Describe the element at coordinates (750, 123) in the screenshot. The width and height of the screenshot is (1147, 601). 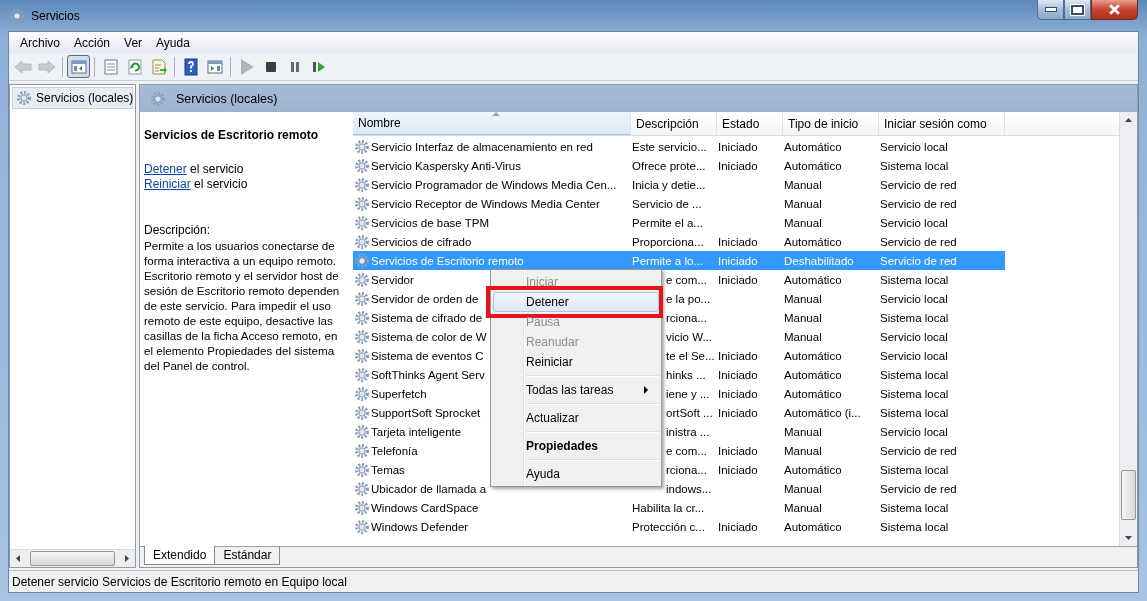
I see `column-header: Estado` at that location.